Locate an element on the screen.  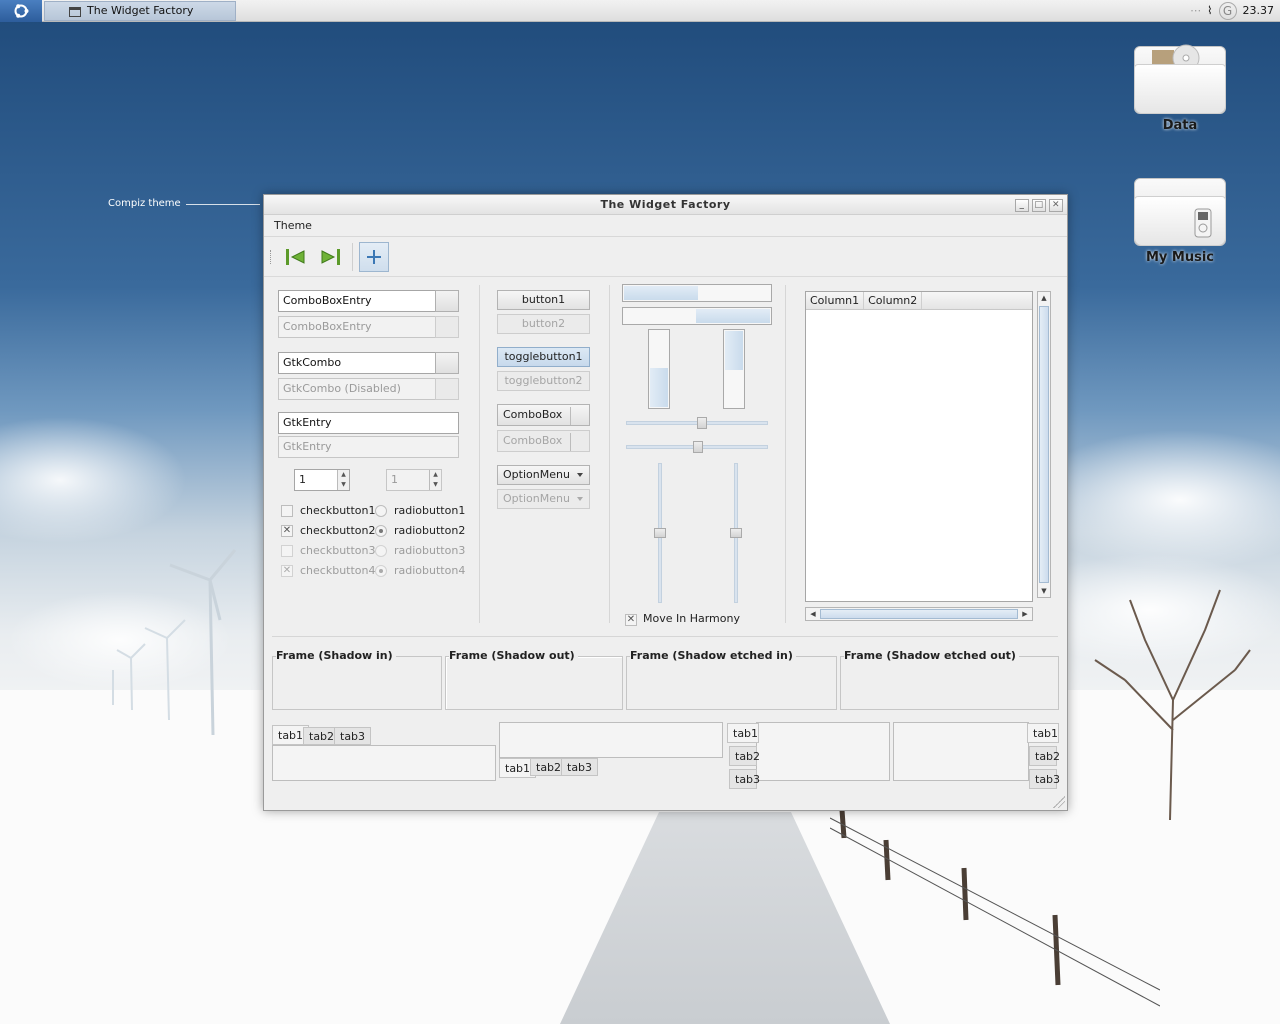
menu-theme: Theme is located at coordinates (293, 225).